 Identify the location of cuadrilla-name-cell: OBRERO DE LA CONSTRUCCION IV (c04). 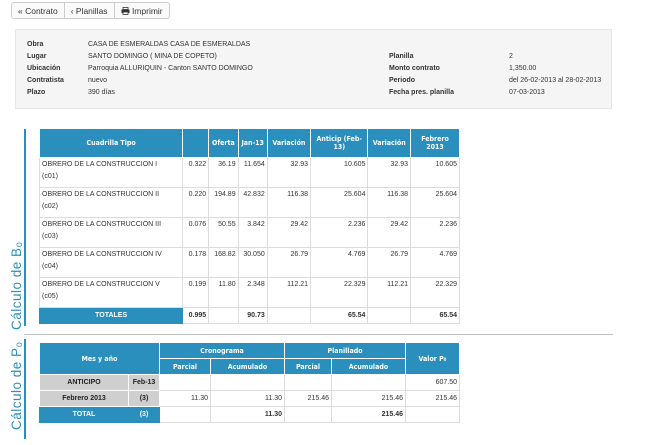
(111, 262).